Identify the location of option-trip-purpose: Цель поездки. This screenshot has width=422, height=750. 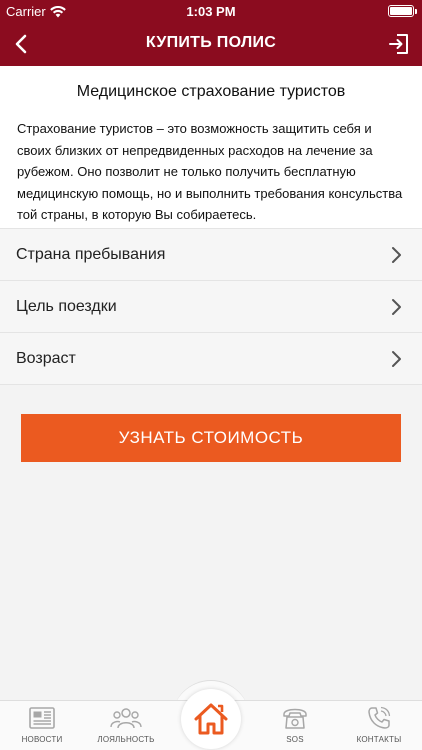
(211, 307).